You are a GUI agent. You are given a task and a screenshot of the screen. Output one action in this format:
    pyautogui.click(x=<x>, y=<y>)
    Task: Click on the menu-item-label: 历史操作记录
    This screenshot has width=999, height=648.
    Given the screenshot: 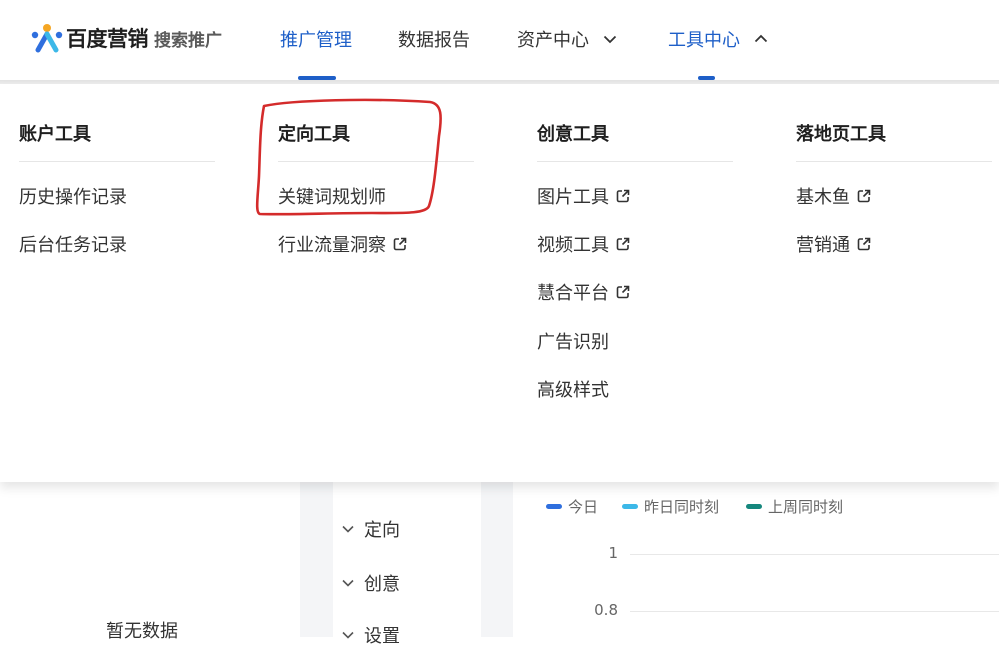 What is the action you would take?
    pyautogui.click(x=73, y=197)
    